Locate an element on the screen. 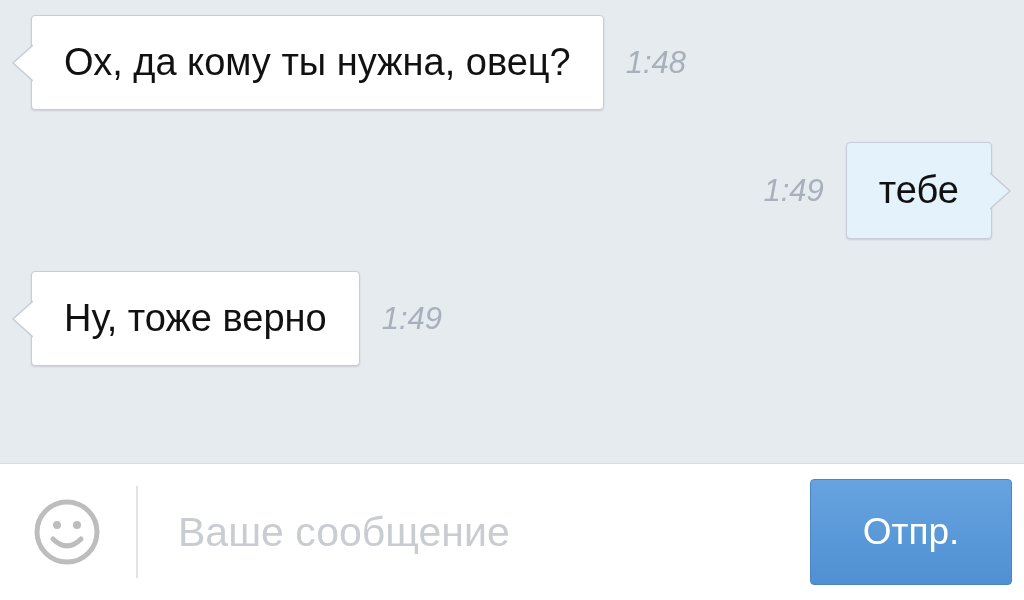 The height and width of the screenshot is (600, 1024). smiley-icon is located at coordinates (67, 532).